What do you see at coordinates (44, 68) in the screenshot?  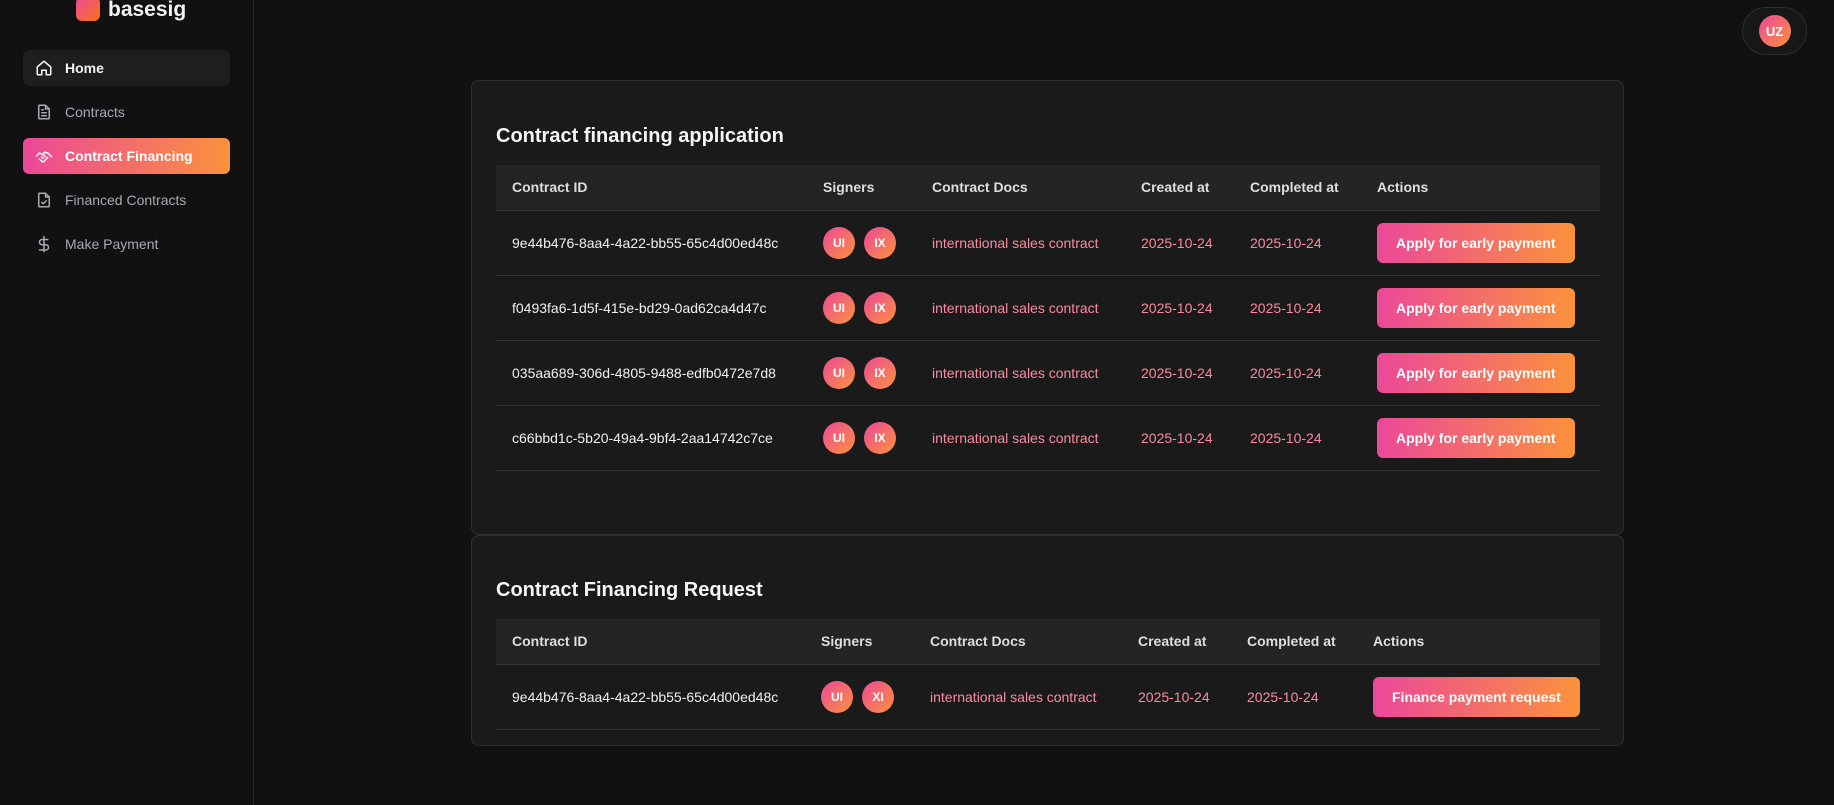 I see `home-icon` at bounding box center [44, 68].